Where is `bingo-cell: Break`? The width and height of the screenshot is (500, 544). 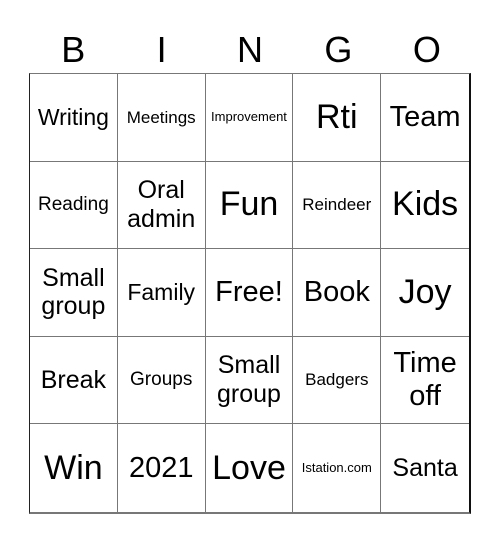
bingo-cell: Break is located at coordinates (74, 380).